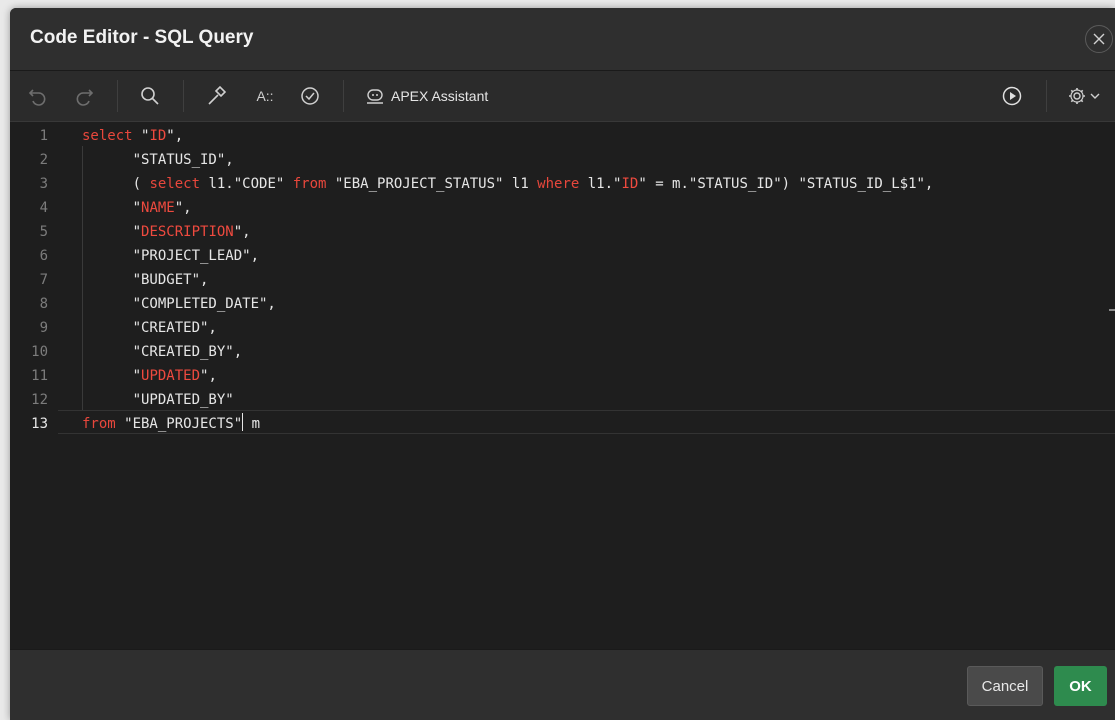 The width and height of the screenshot is (1115, 720). Describe the element at coordinates (562, 256) in the screenshot. I see `code-line: 6 "PROJECT_LEAD",` at that location.